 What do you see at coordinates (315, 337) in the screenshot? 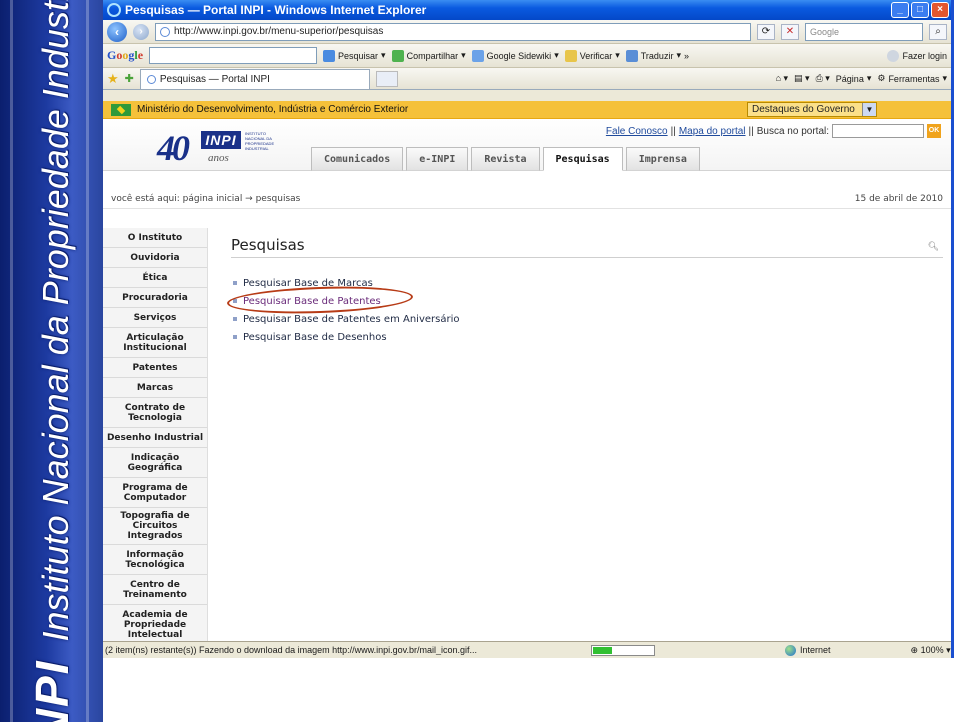
I see `link-base-desenhos: Pesquisar Base de Desenhos` at bounding box center [315, 337].